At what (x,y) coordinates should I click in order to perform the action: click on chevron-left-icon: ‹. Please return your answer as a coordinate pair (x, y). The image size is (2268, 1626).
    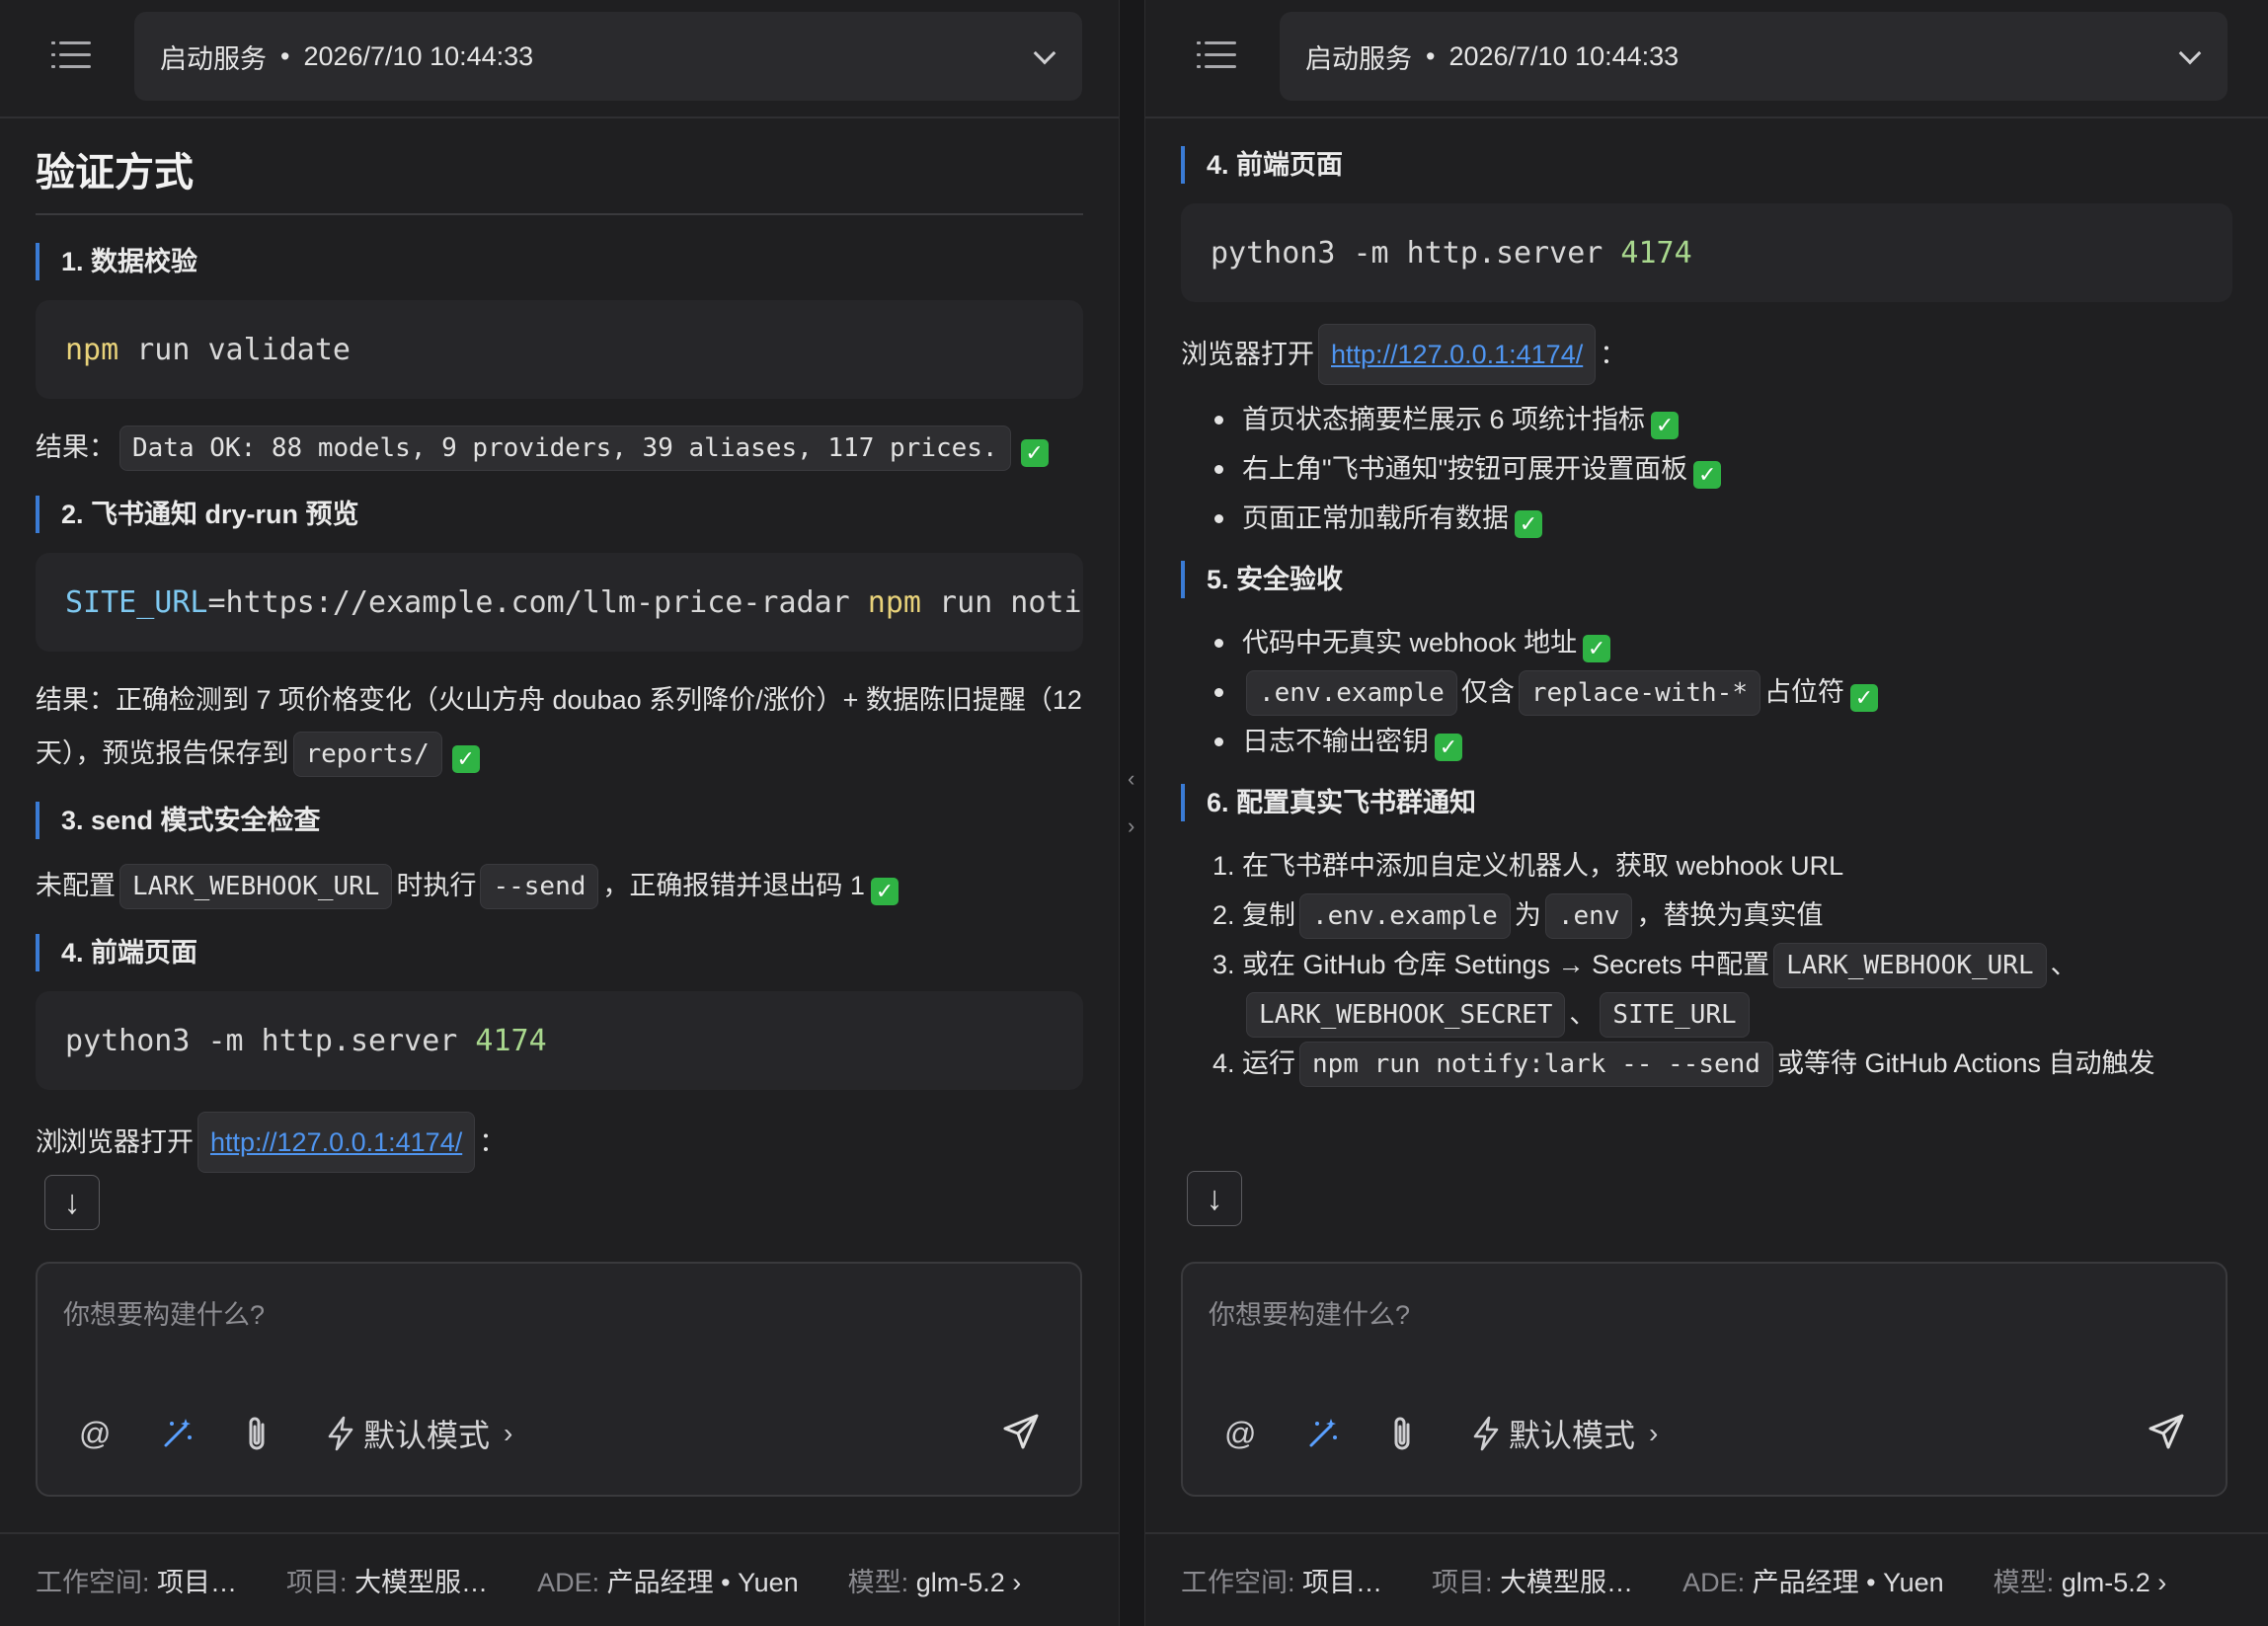
    Looking at the image, I should click on (1131, 779).